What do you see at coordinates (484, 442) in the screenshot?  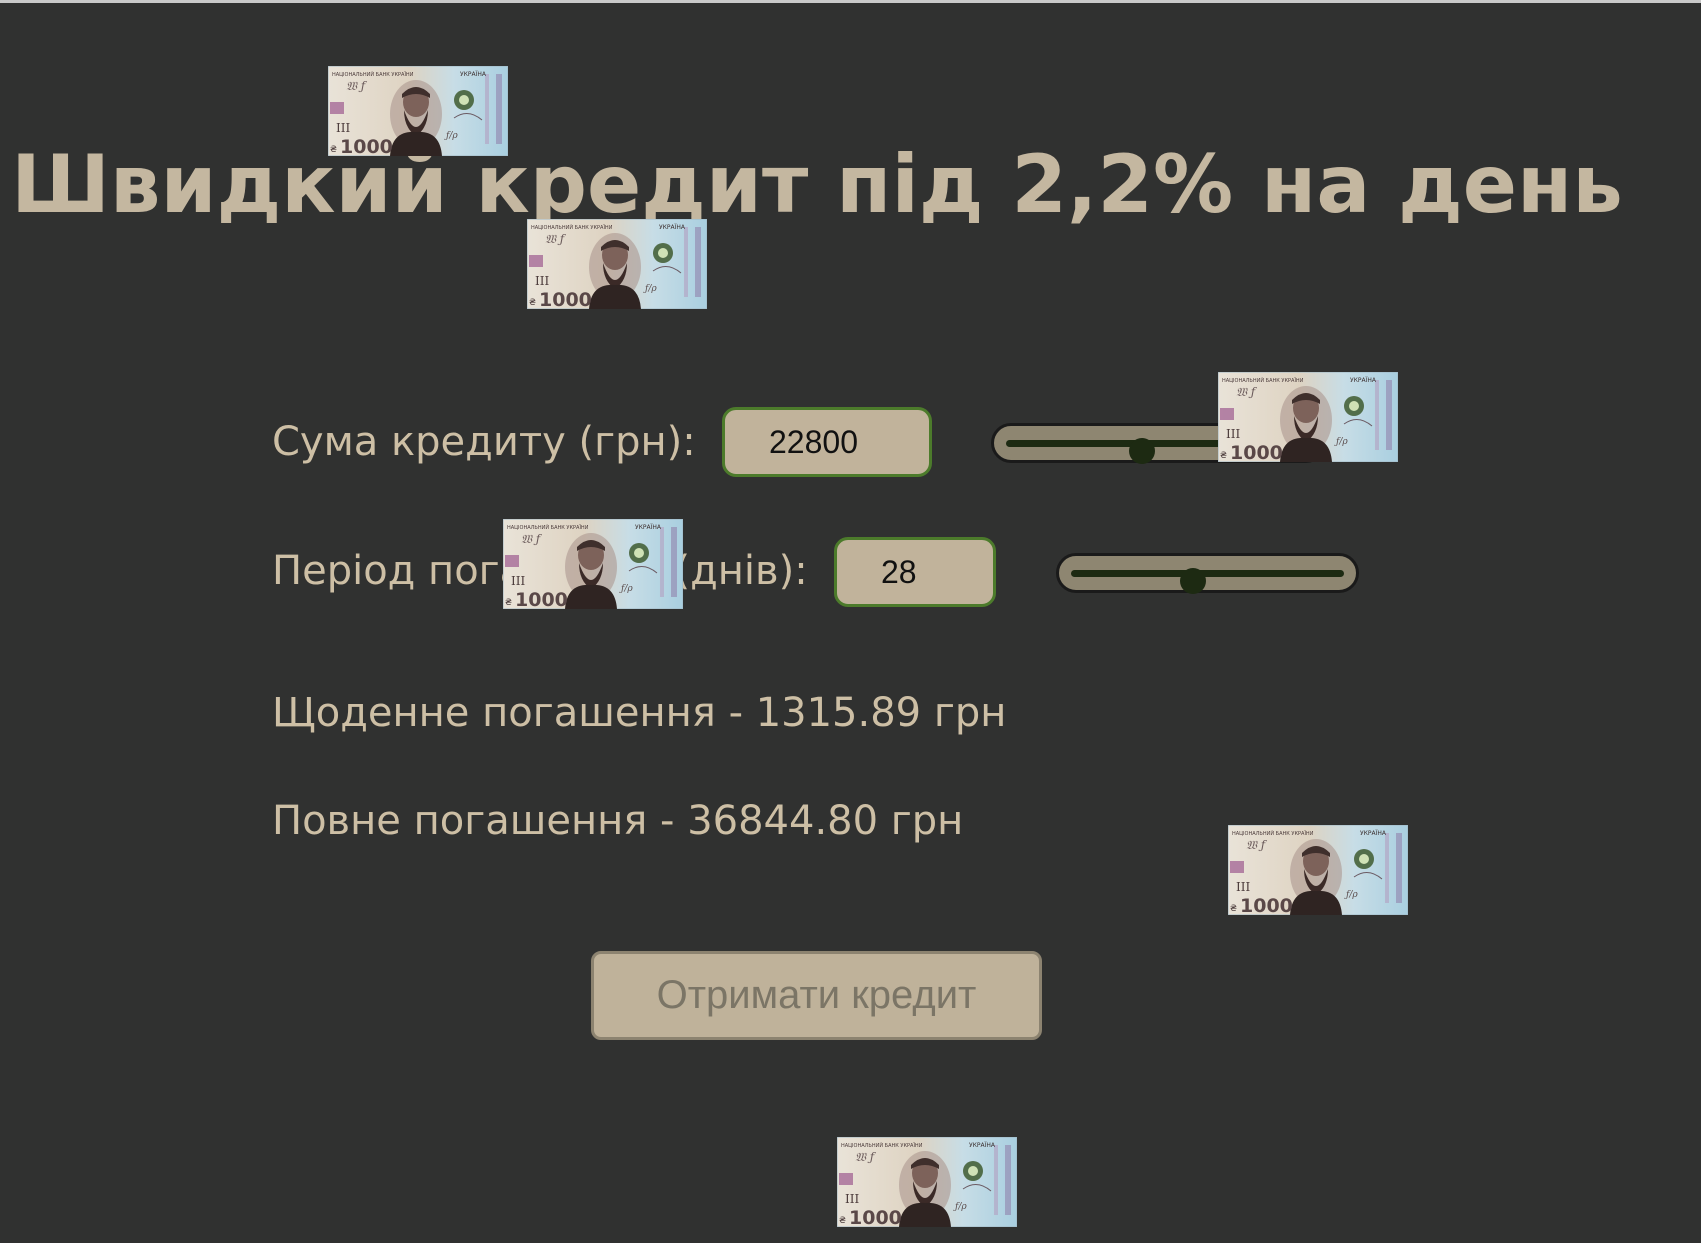 I see `loan-amount-label: Сума кредиту (грн):` at bounding box center [484, 442].